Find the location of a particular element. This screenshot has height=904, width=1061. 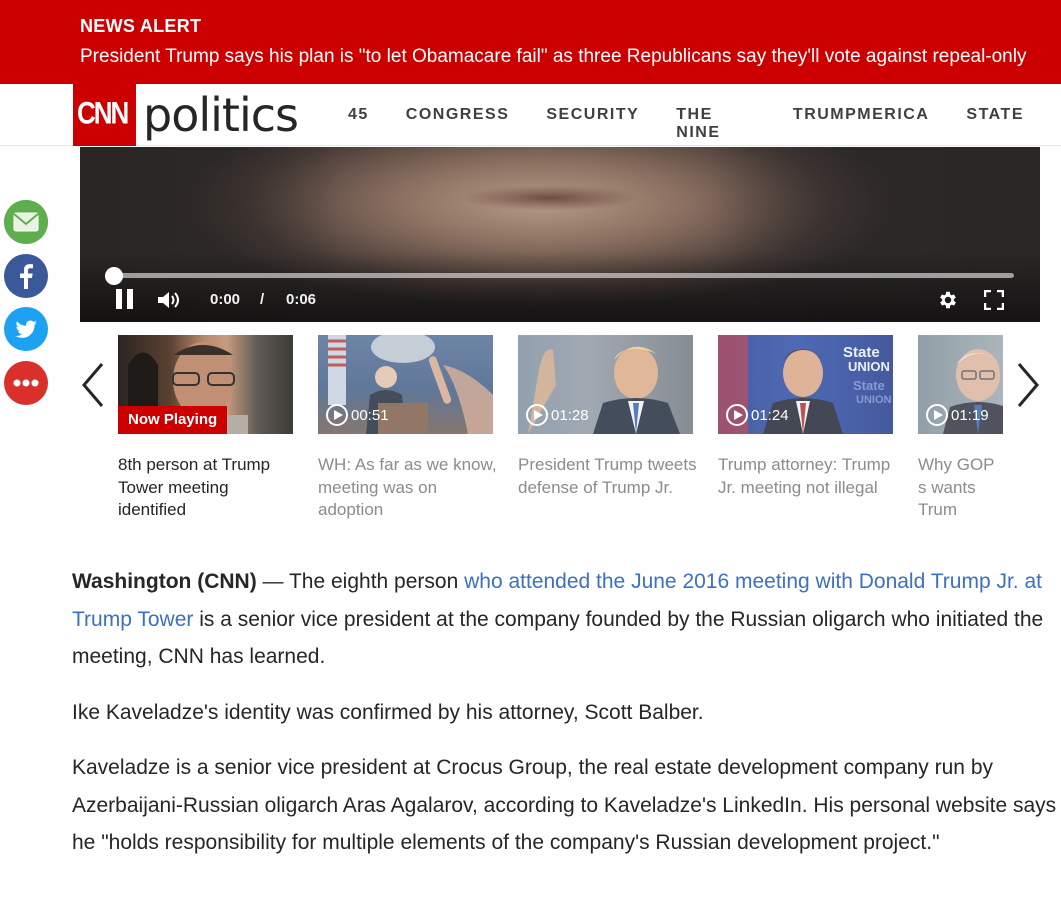

volume-button is located at coordinates (169, 300).